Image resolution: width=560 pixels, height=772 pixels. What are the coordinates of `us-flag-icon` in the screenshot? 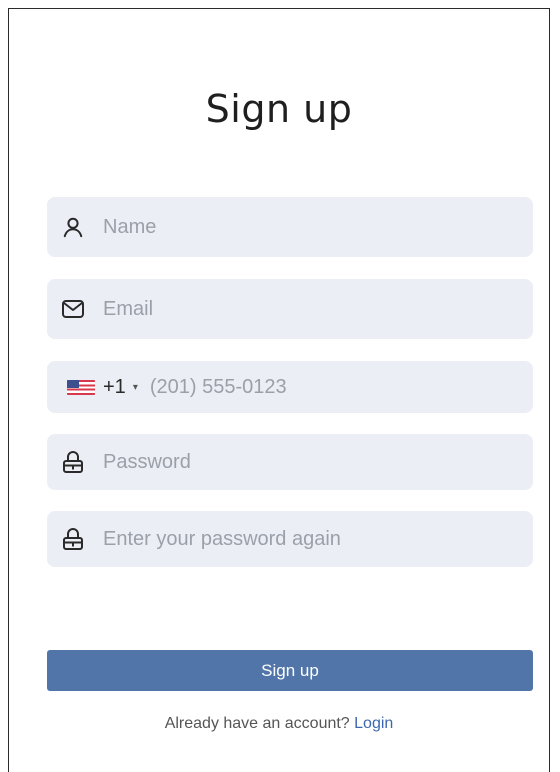 It's located at (81, 387).